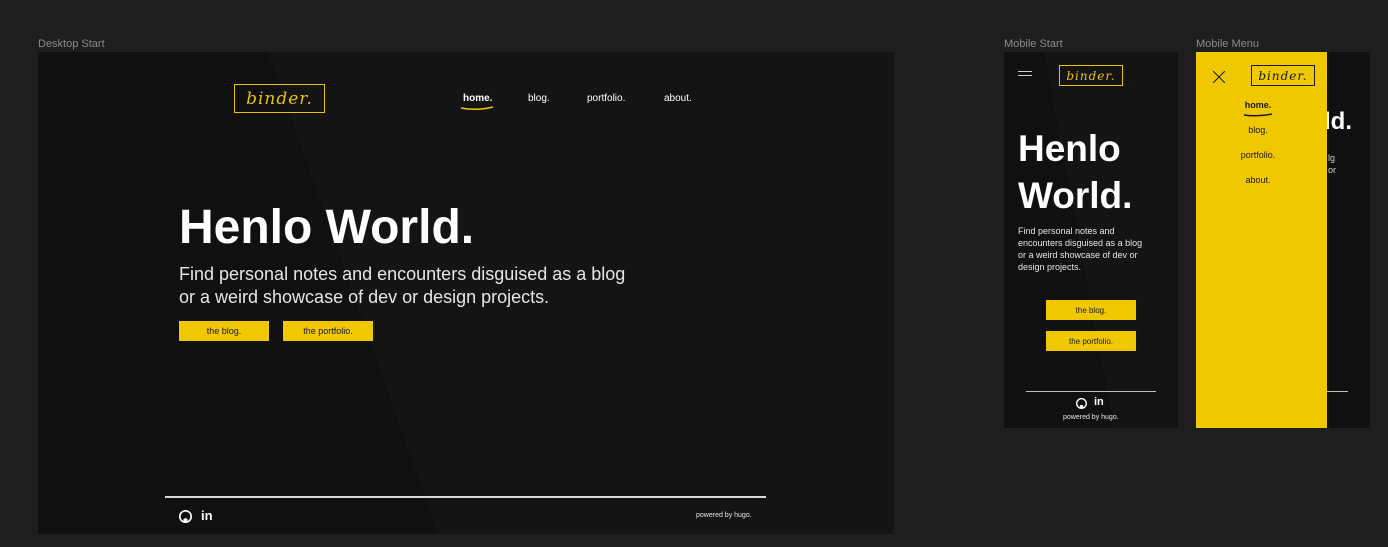 This screenshot has height=547, width=1388. I want to click on hero-title-line1: Henlo, so click(1069, 148).